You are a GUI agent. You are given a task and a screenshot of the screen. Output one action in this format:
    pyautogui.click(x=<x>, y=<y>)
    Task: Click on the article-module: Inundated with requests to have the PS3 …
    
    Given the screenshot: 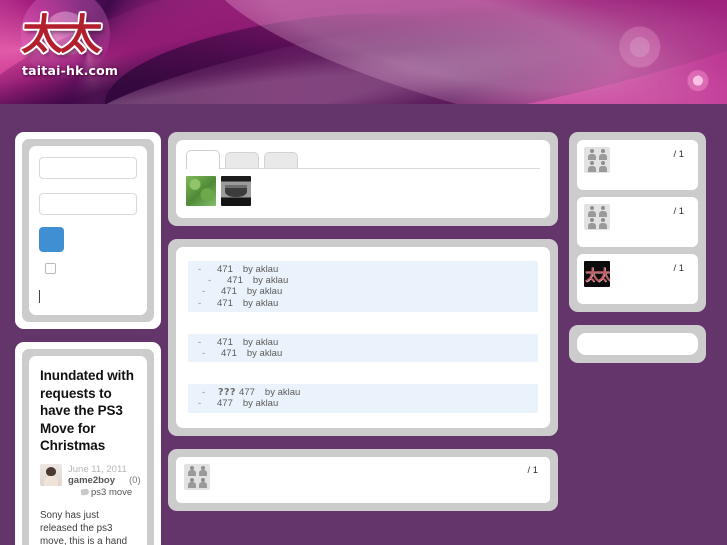 What is the action you would take?
    pyautogui.click(x=88, y=443)
    